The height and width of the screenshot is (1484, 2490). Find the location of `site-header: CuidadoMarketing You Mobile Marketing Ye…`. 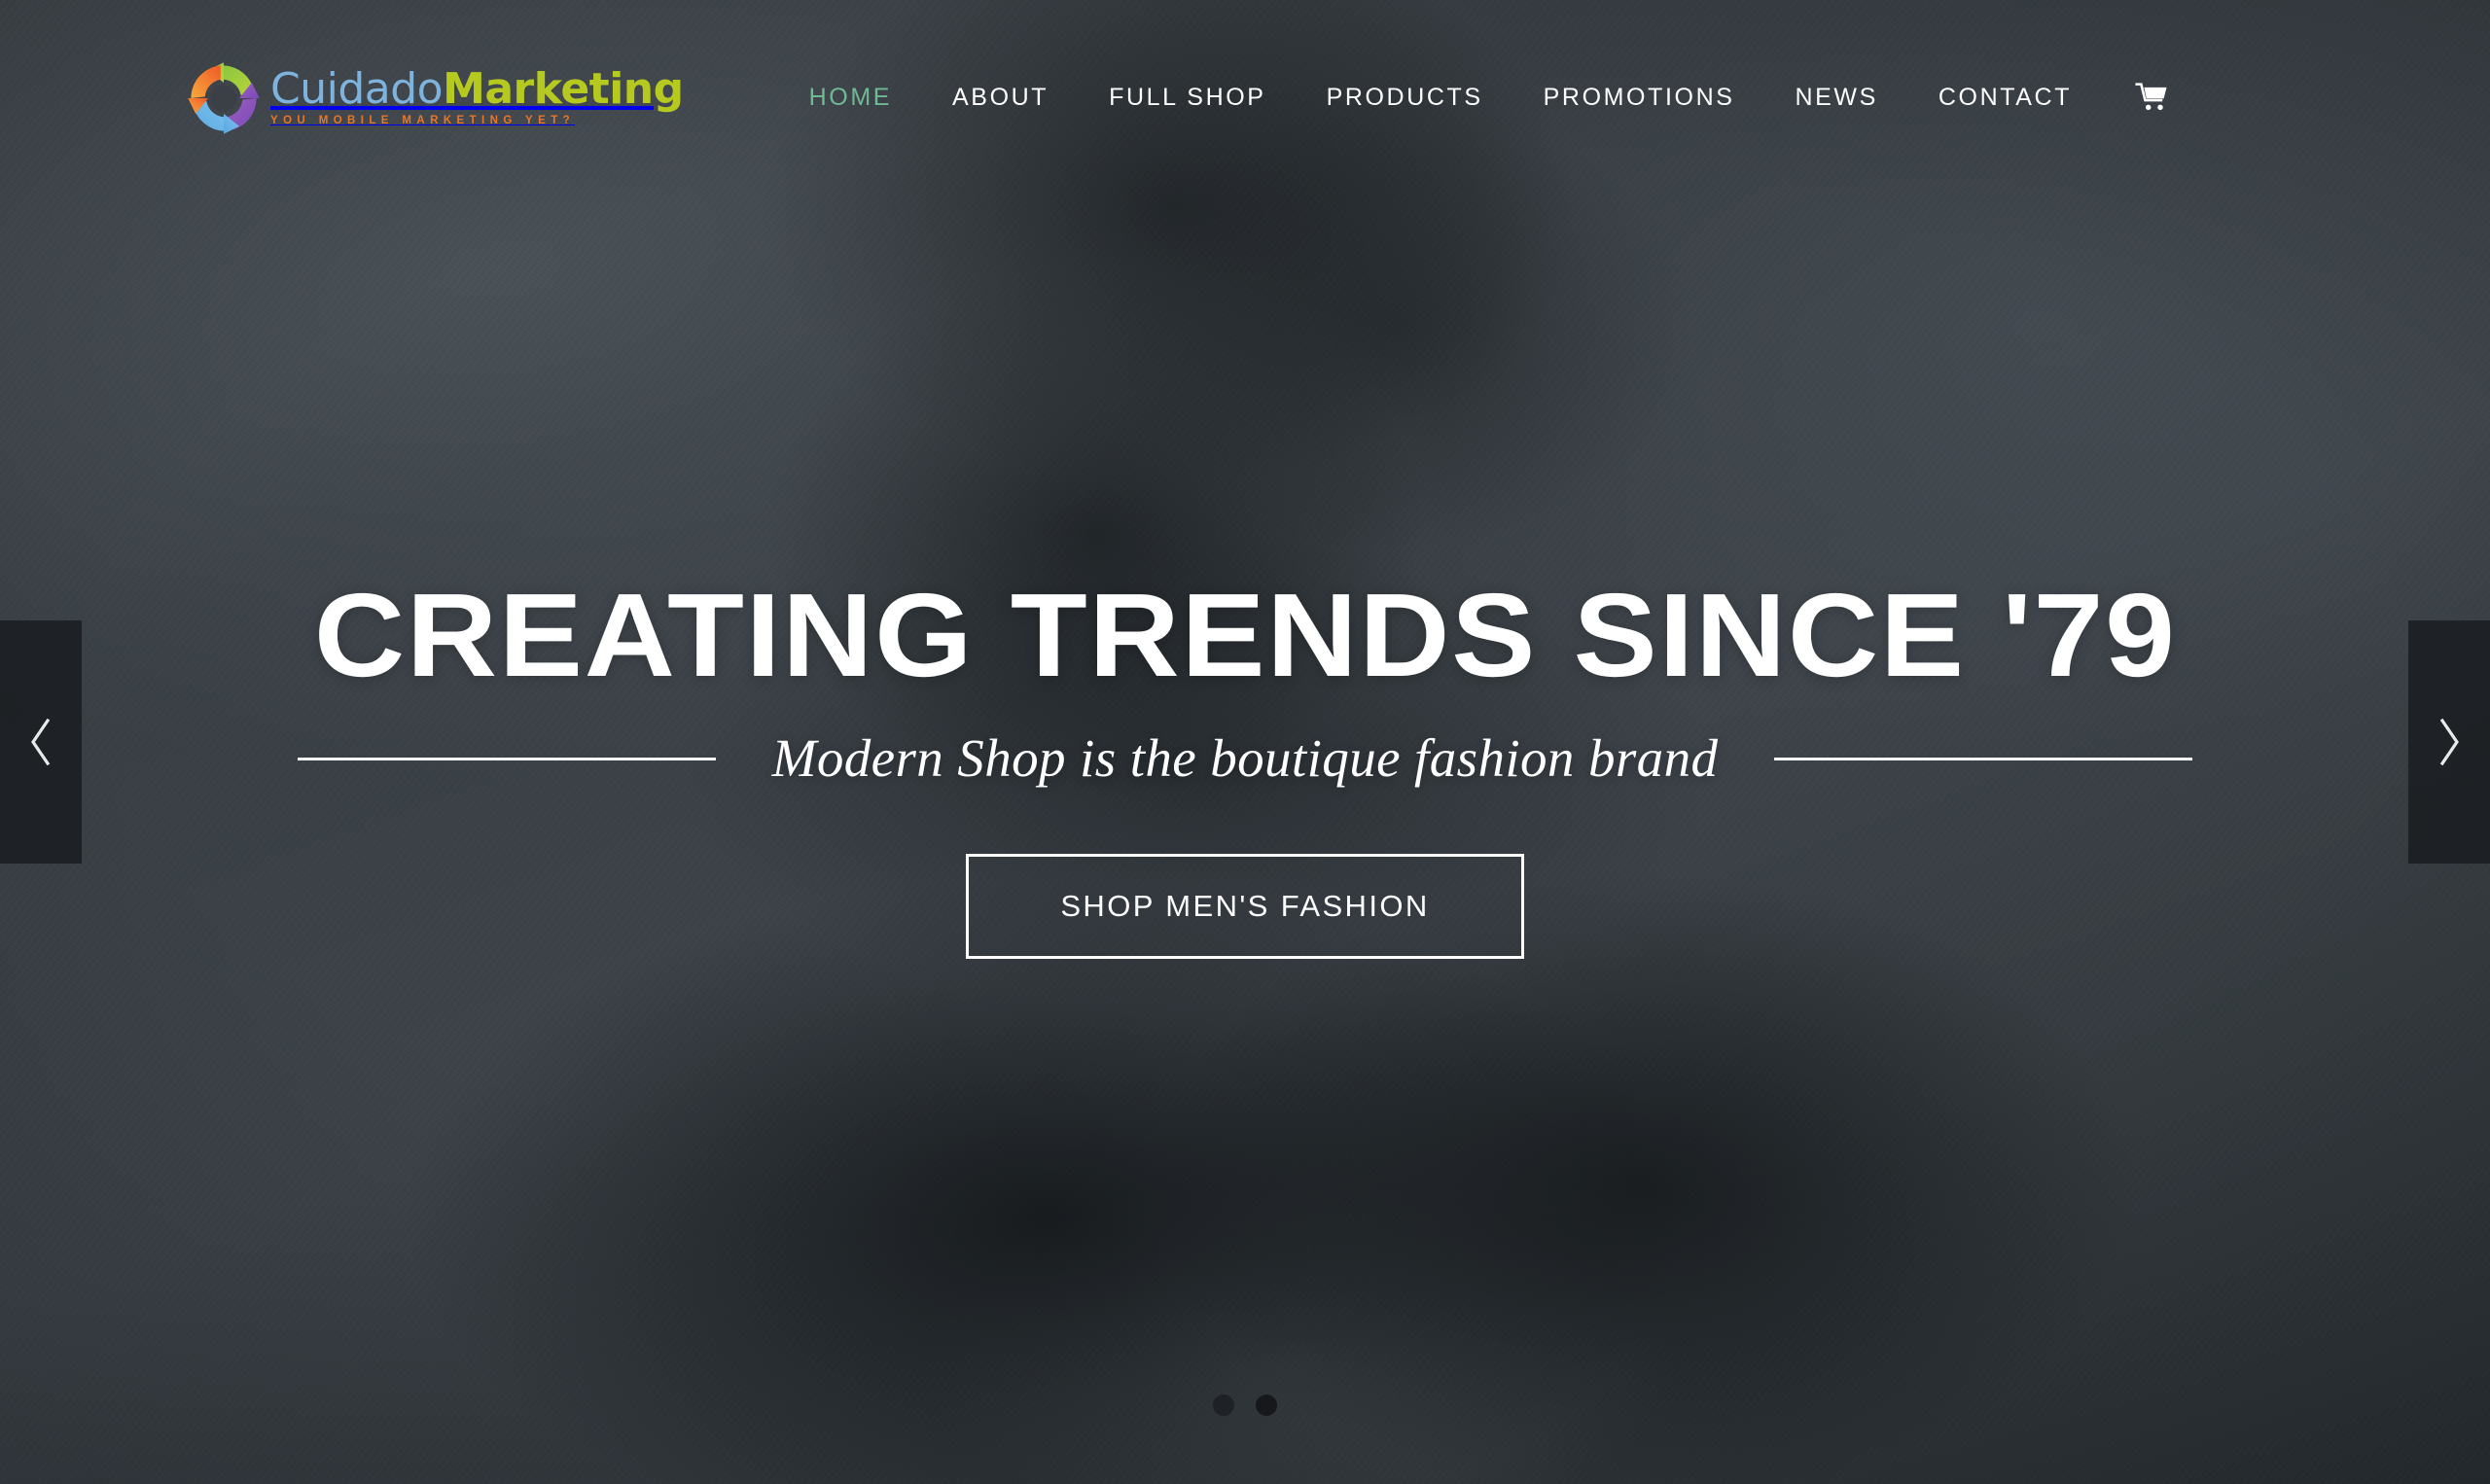

site-header: CuidadoMarketing You Mobile Marketing Ye… is located at coordinates (1245, 97).